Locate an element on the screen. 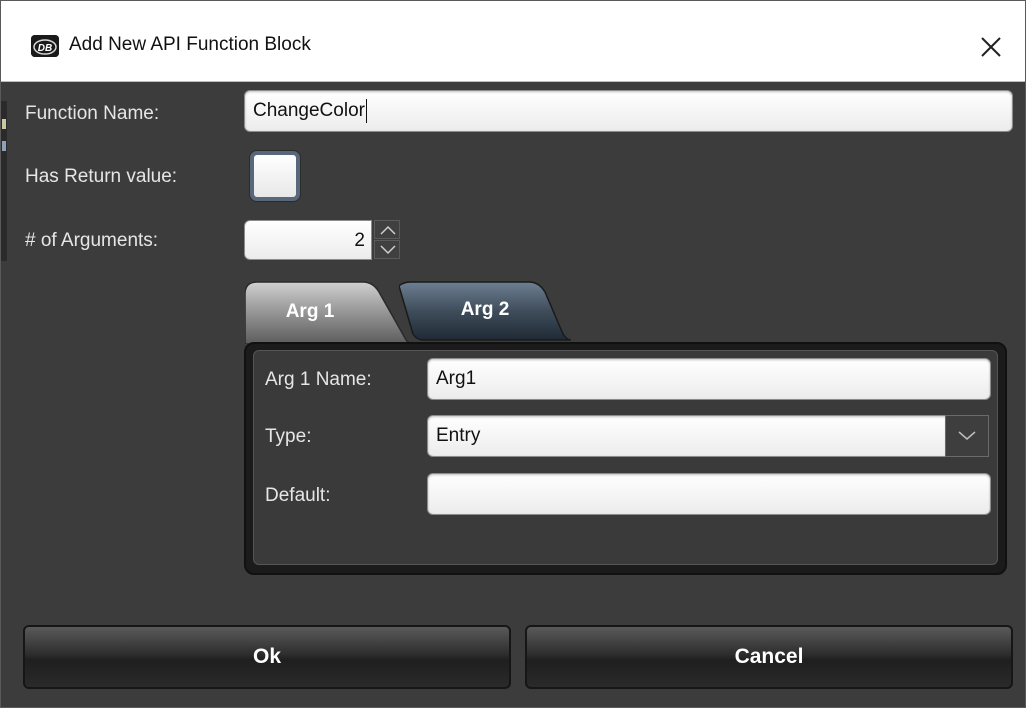 The height and width of the screenshot is (708, 1026). text-caret is located at coordinates (366, 110).